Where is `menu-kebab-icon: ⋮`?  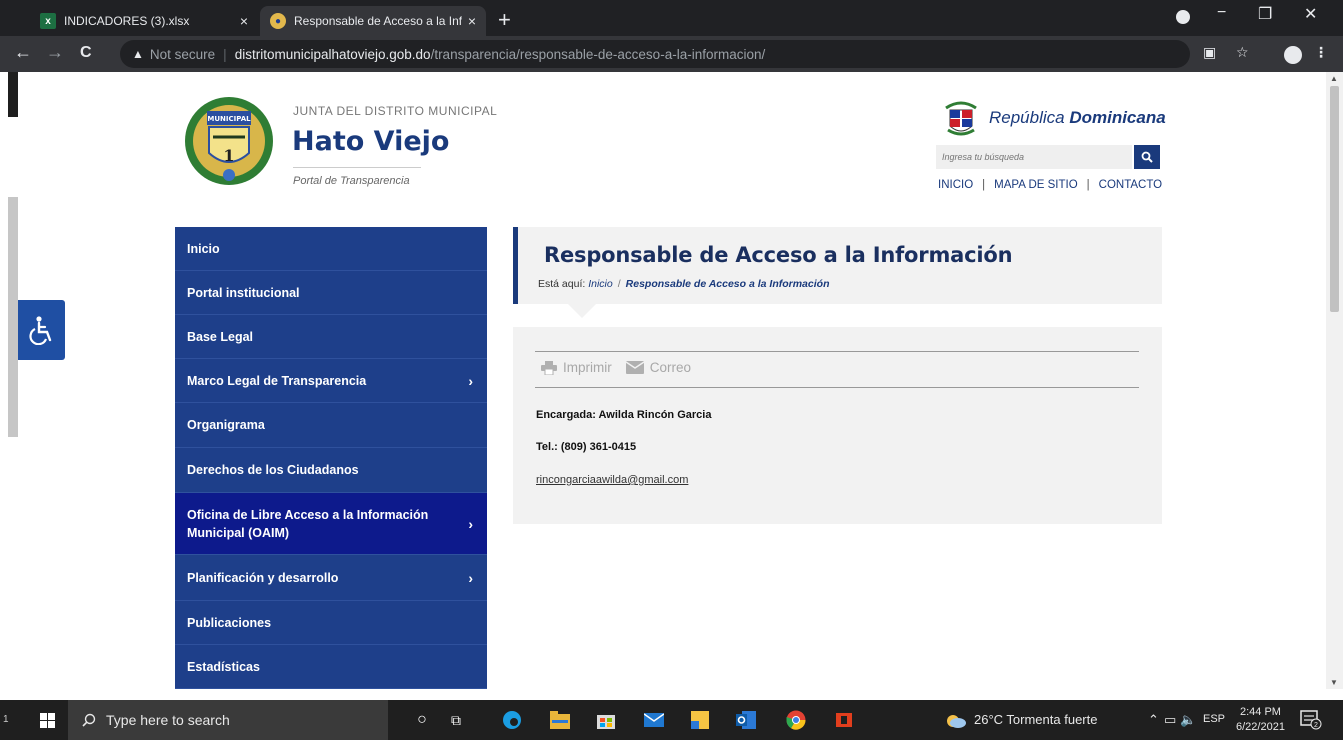
menu-kebab-icon: ⋮ is located at coordinates (1321, 52).